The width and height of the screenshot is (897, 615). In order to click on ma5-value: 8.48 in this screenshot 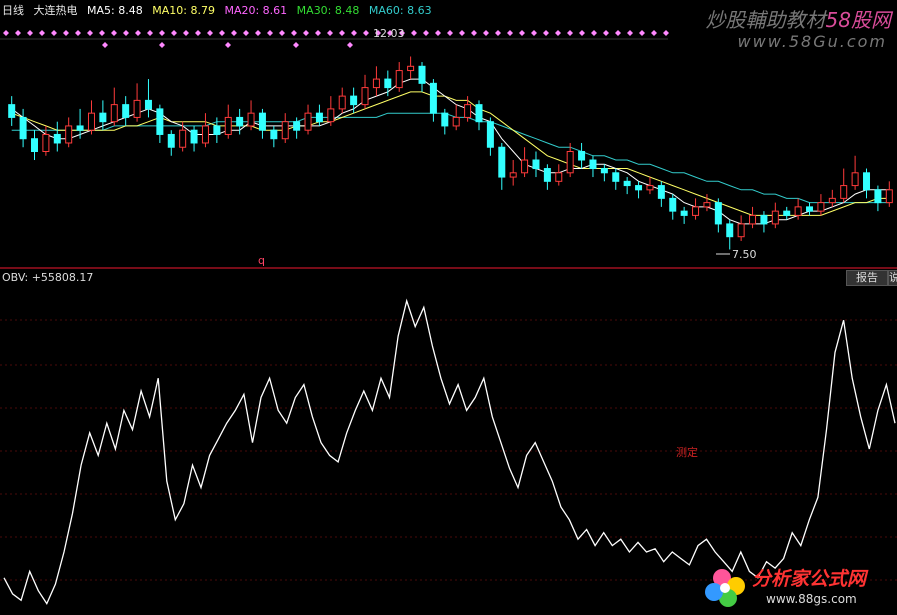, I will do `click(130, 10)`.